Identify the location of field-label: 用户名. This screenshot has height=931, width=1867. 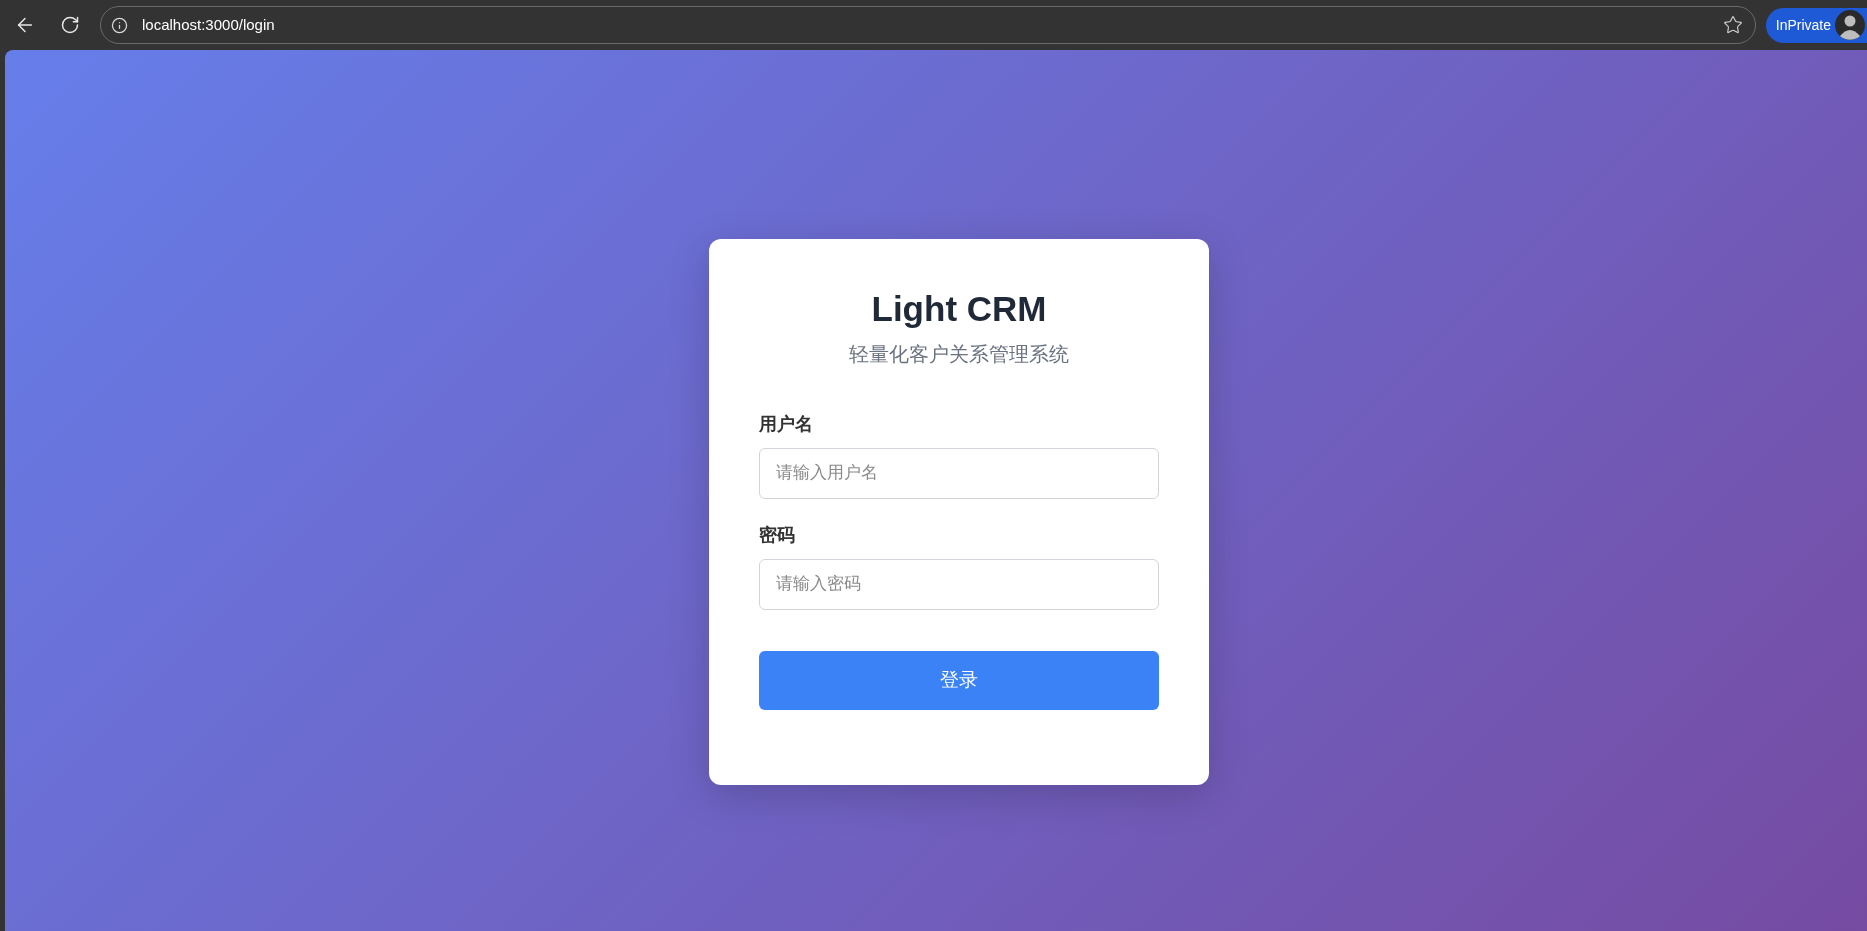
(786, 424).